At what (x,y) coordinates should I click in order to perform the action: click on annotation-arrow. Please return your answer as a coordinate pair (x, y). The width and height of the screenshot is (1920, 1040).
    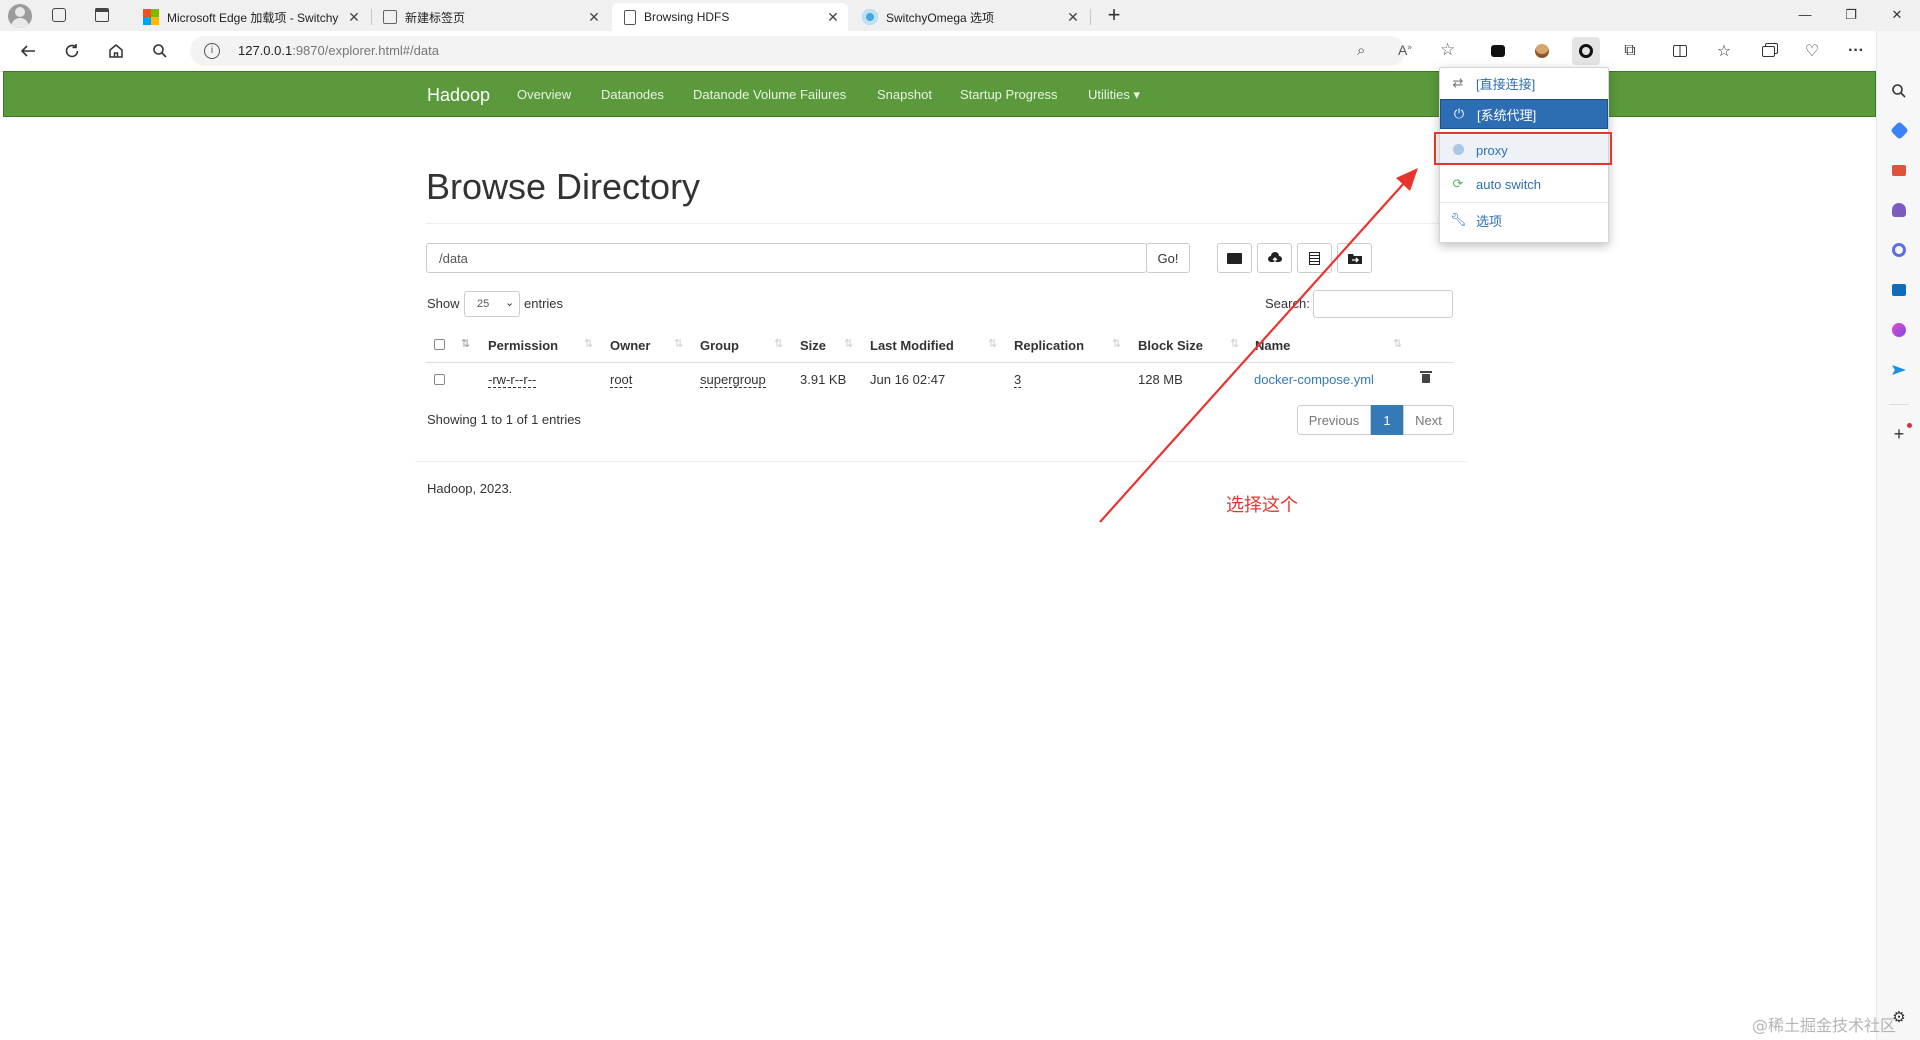
    Looking at the image, I should click on (1258, 345).